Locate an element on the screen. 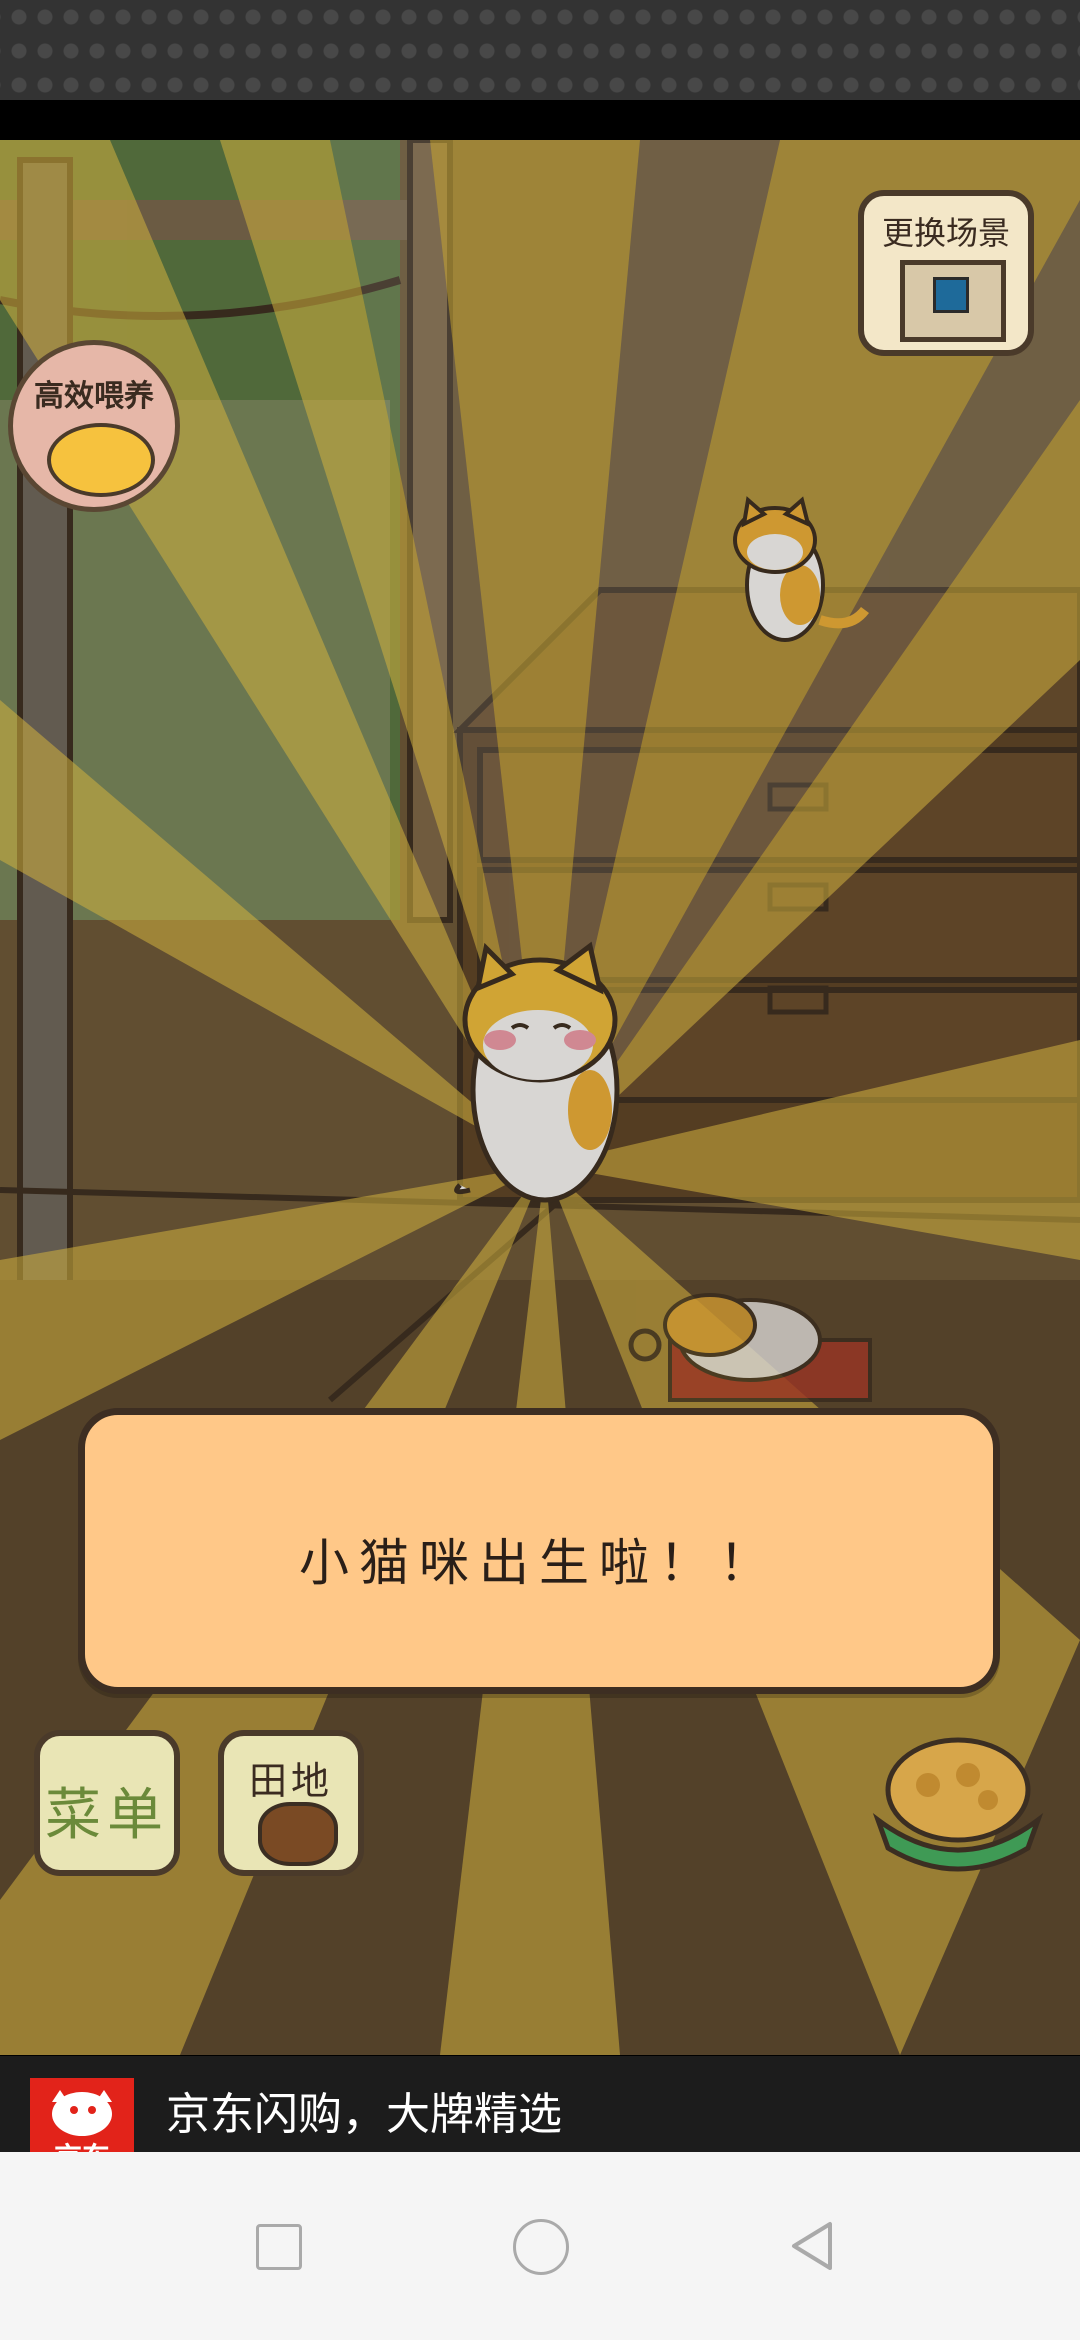 The width and height of the screenshot is (1080, 2340). food-bowl-icon is located at coordinates (958, 1804).